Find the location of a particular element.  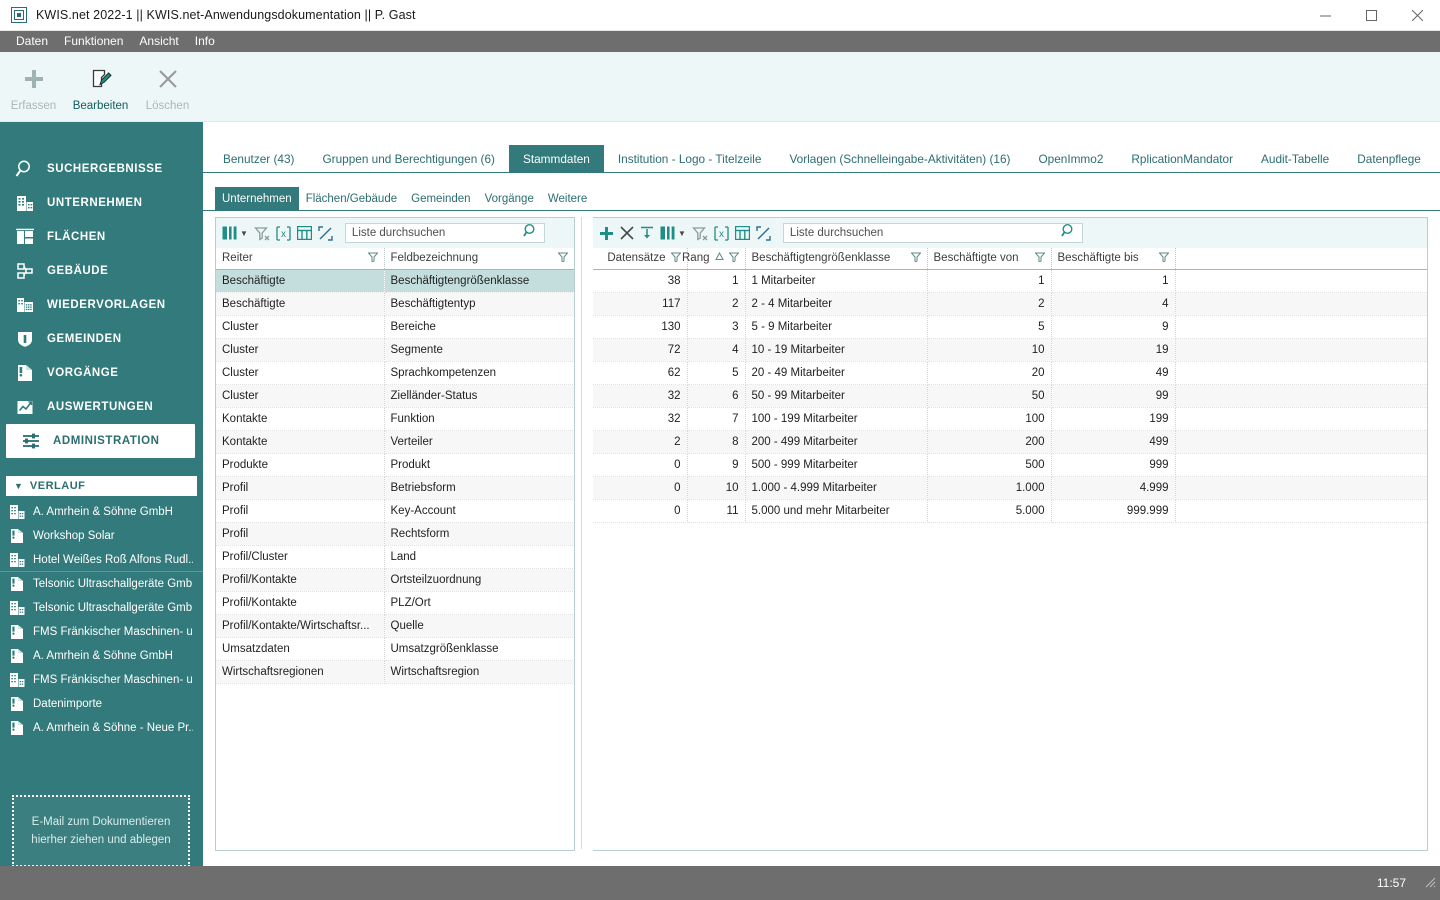

minimize-icon is located at coordinates (1325, 15).